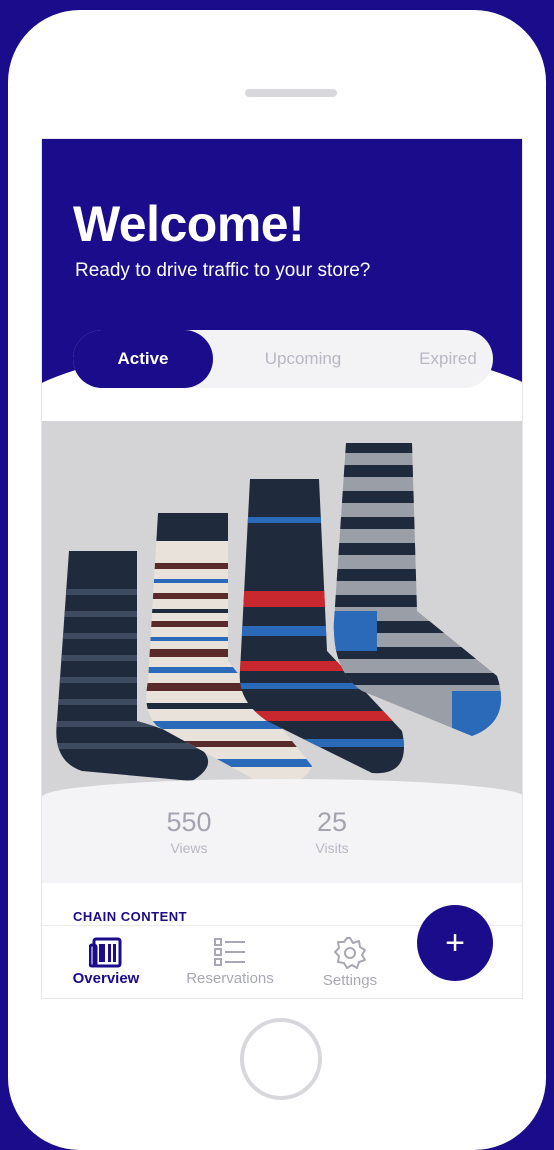  I want to click on newspaper-icon, so click(105, 952).